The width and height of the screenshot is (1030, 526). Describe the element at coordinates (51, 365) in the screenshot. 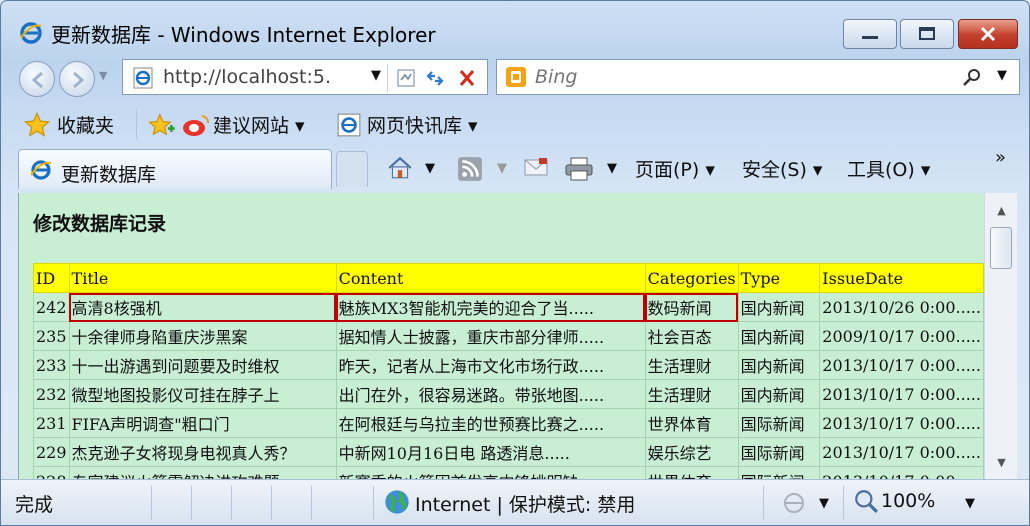

I see `table-cell: 233` at that location.